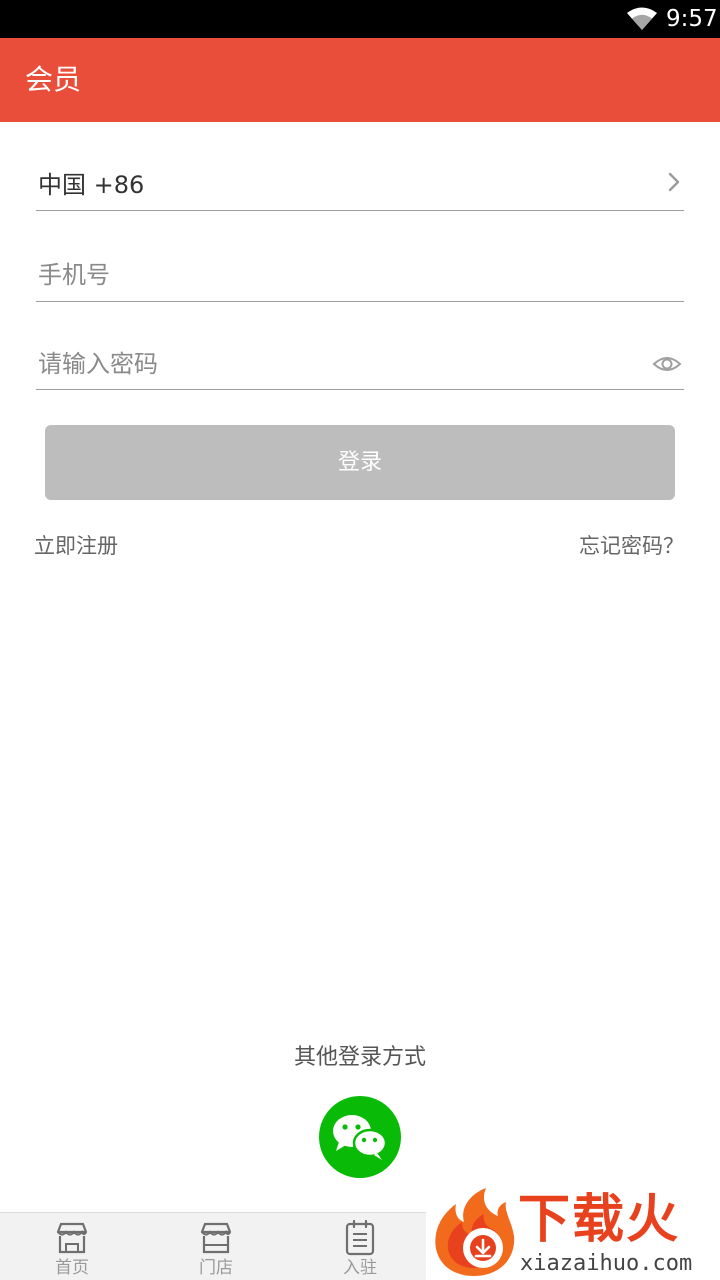 This screenshot has height=1280, width=720. Describe the element at coordinates (692, 19) in the screenshot. I see `status-time: 9:57` at that location.